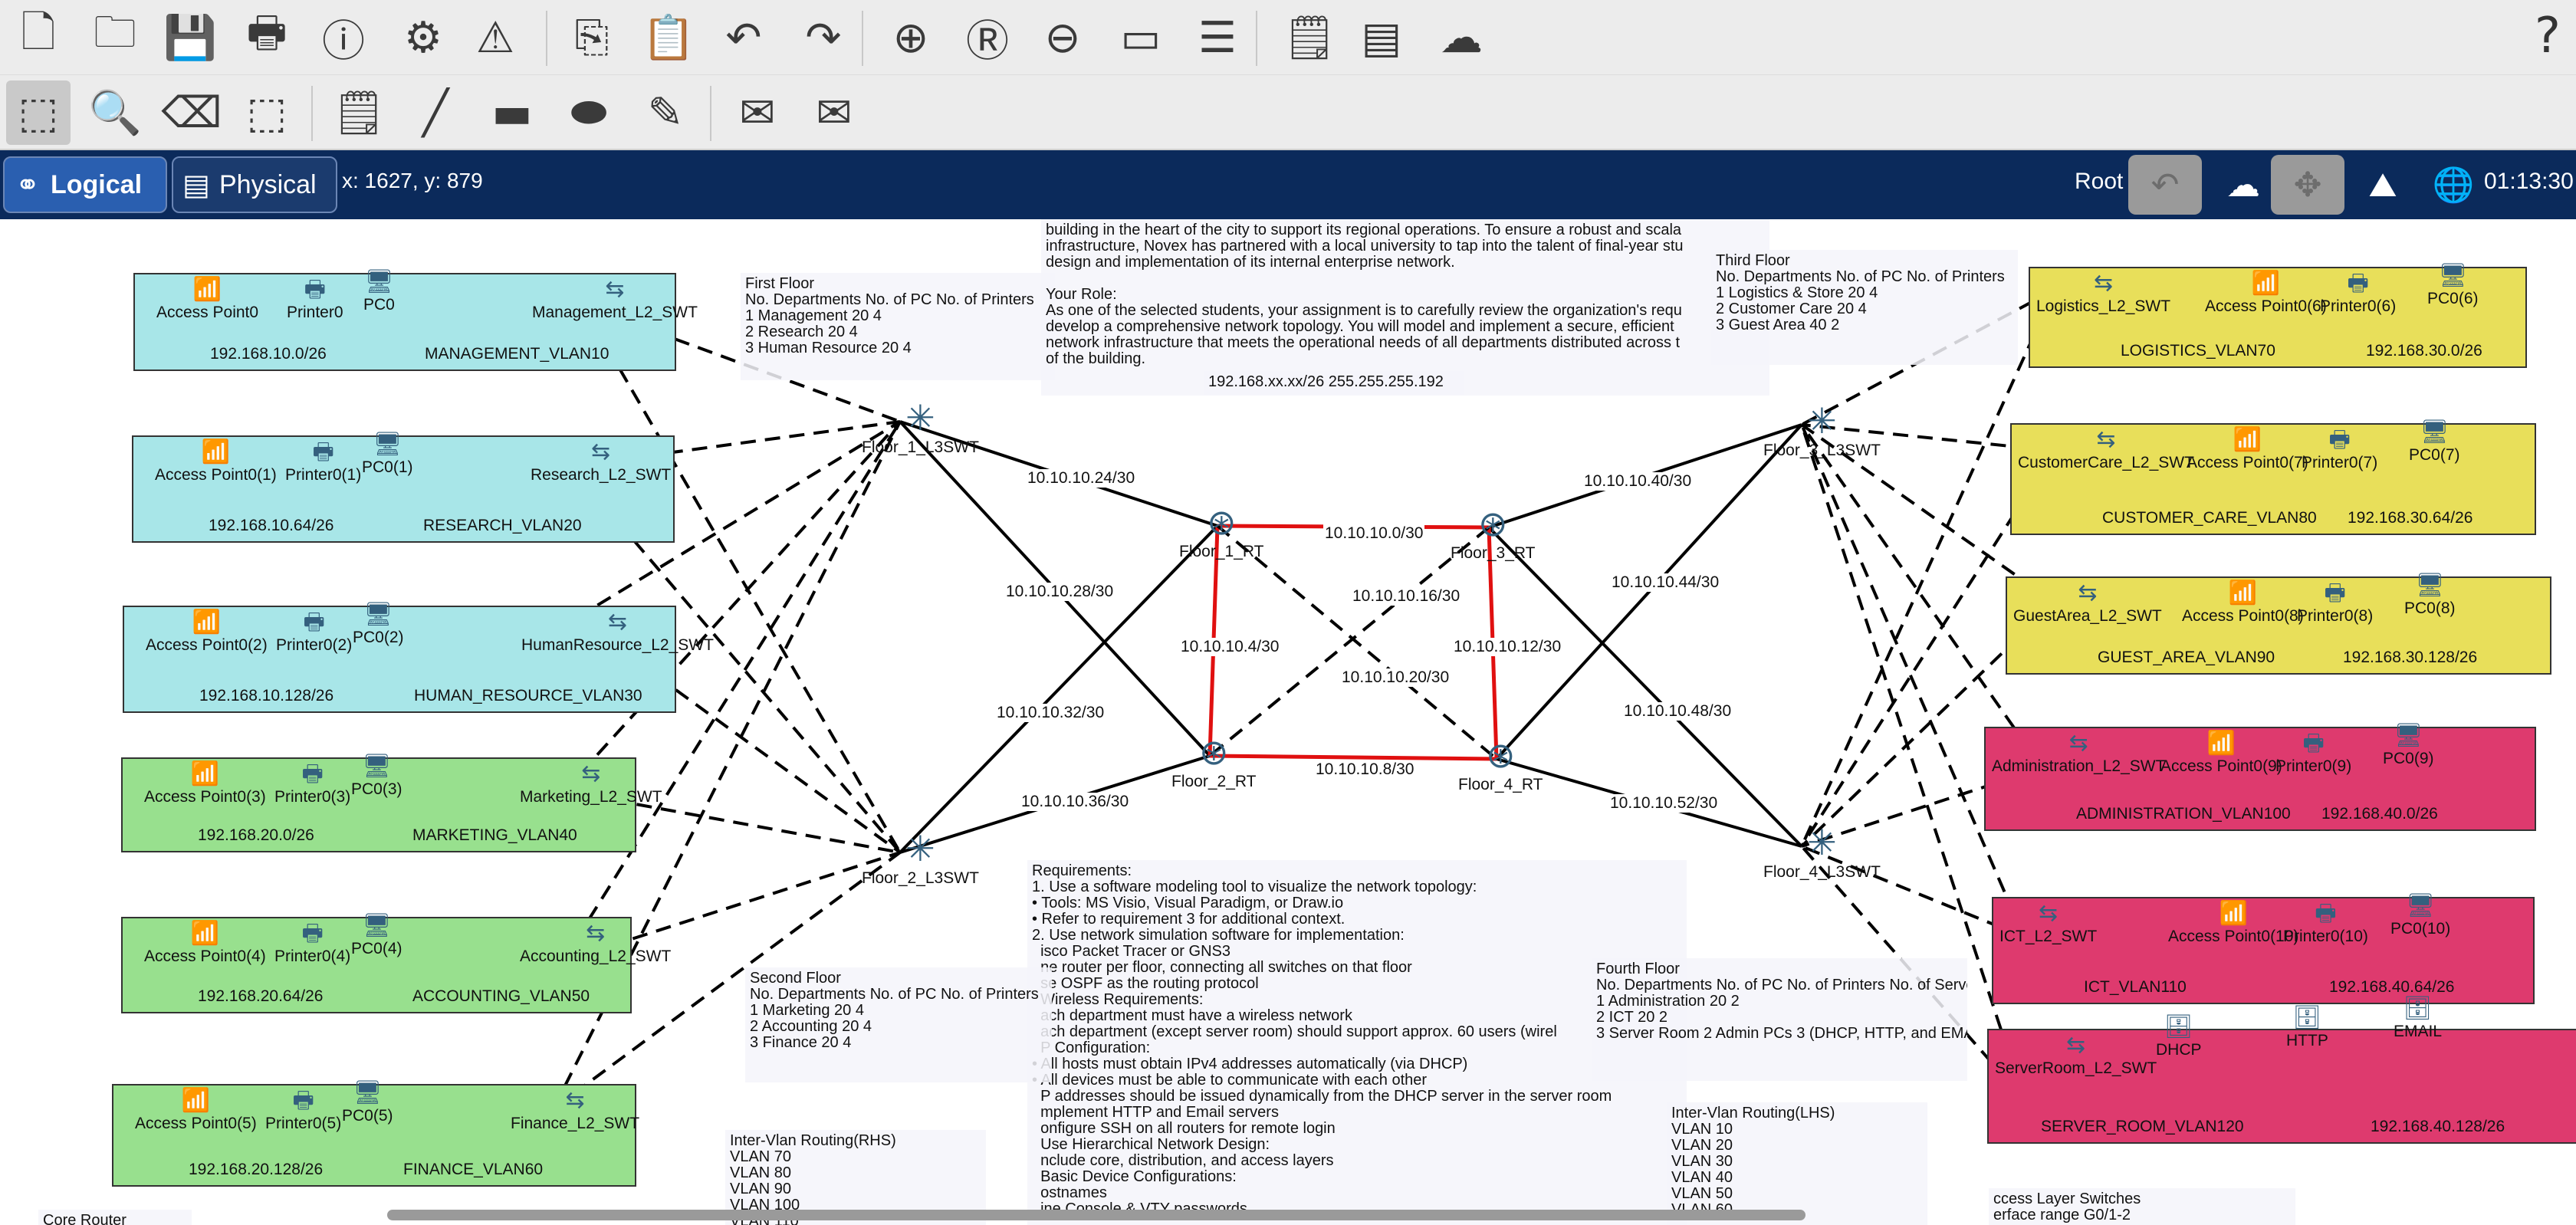 The height and width of the screenshot is (1225, 2576). I want to click on device-research-1: 🖶 Printer0(1), so click(323, 462).